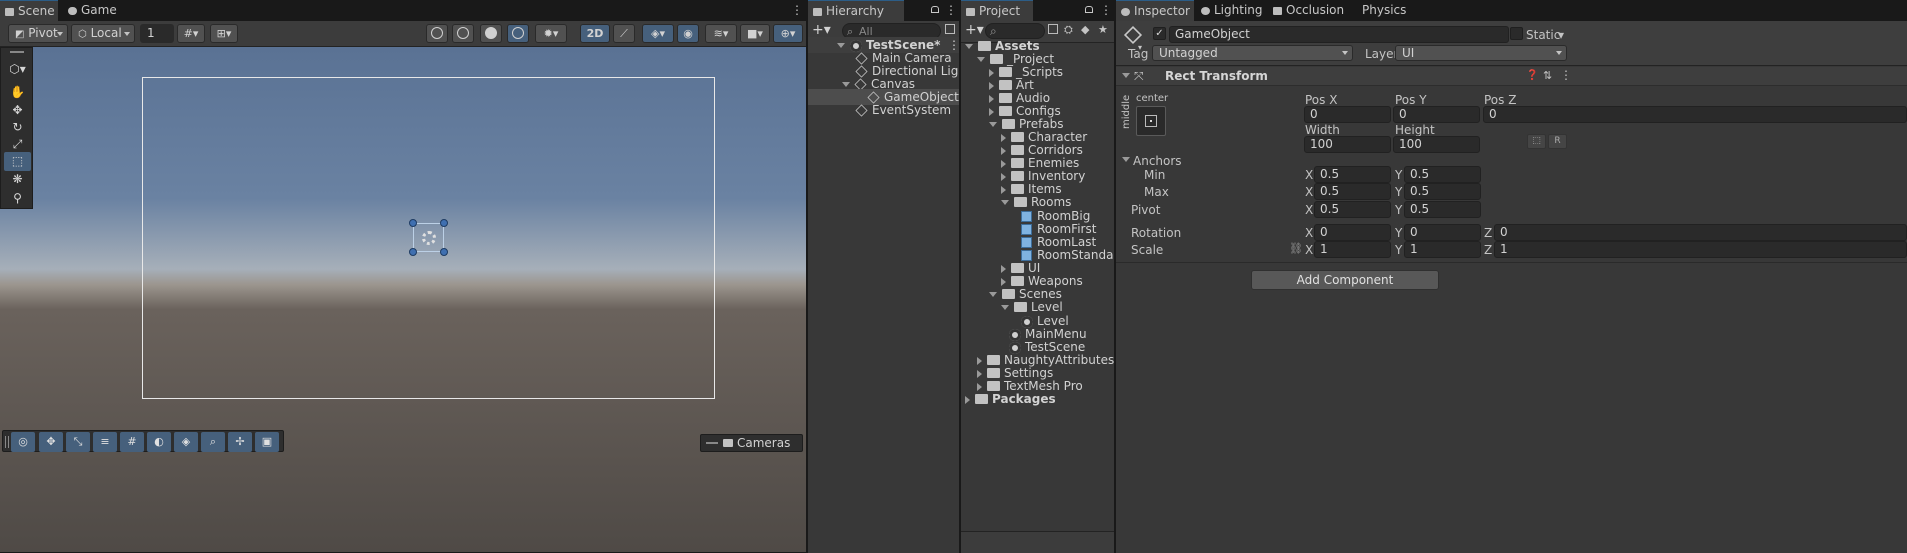 Image resolution: width=1907 pixels, height=553 pixels. Describe the element at coordinates (413, 252) in the screenshot. I see `handle-bottom-left` at that location.